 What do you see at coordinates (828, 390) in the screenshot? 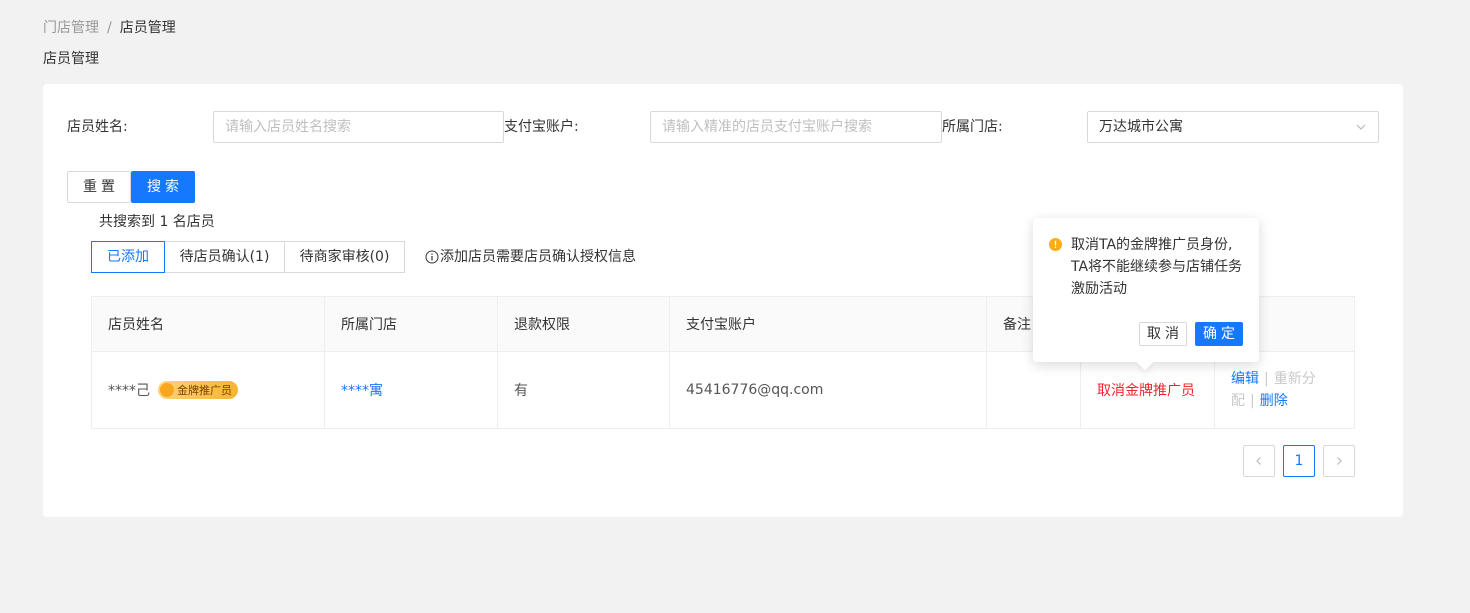
I see `cell-alipay: 45416776@qq.com` at bounding box center [828, 390].